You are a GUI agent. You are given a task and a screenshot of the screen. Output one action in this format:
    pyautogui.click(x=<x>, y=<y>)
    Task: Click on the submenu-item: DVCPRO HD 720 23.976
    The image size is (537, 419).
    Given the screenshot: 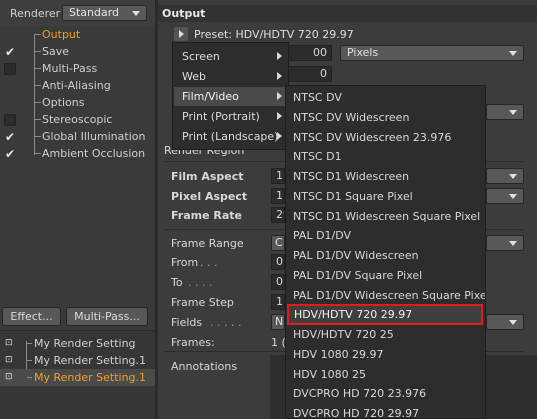 What is the action you would take?
    pyautogui.click(x=385, y=393)
    